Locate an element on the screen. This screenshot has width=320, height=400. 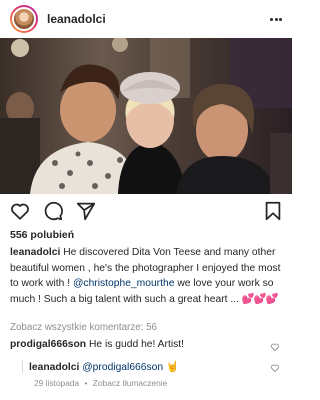
reply-item: leanadolci @prodigal666son 🤘 is located at coordinates (100, 366).